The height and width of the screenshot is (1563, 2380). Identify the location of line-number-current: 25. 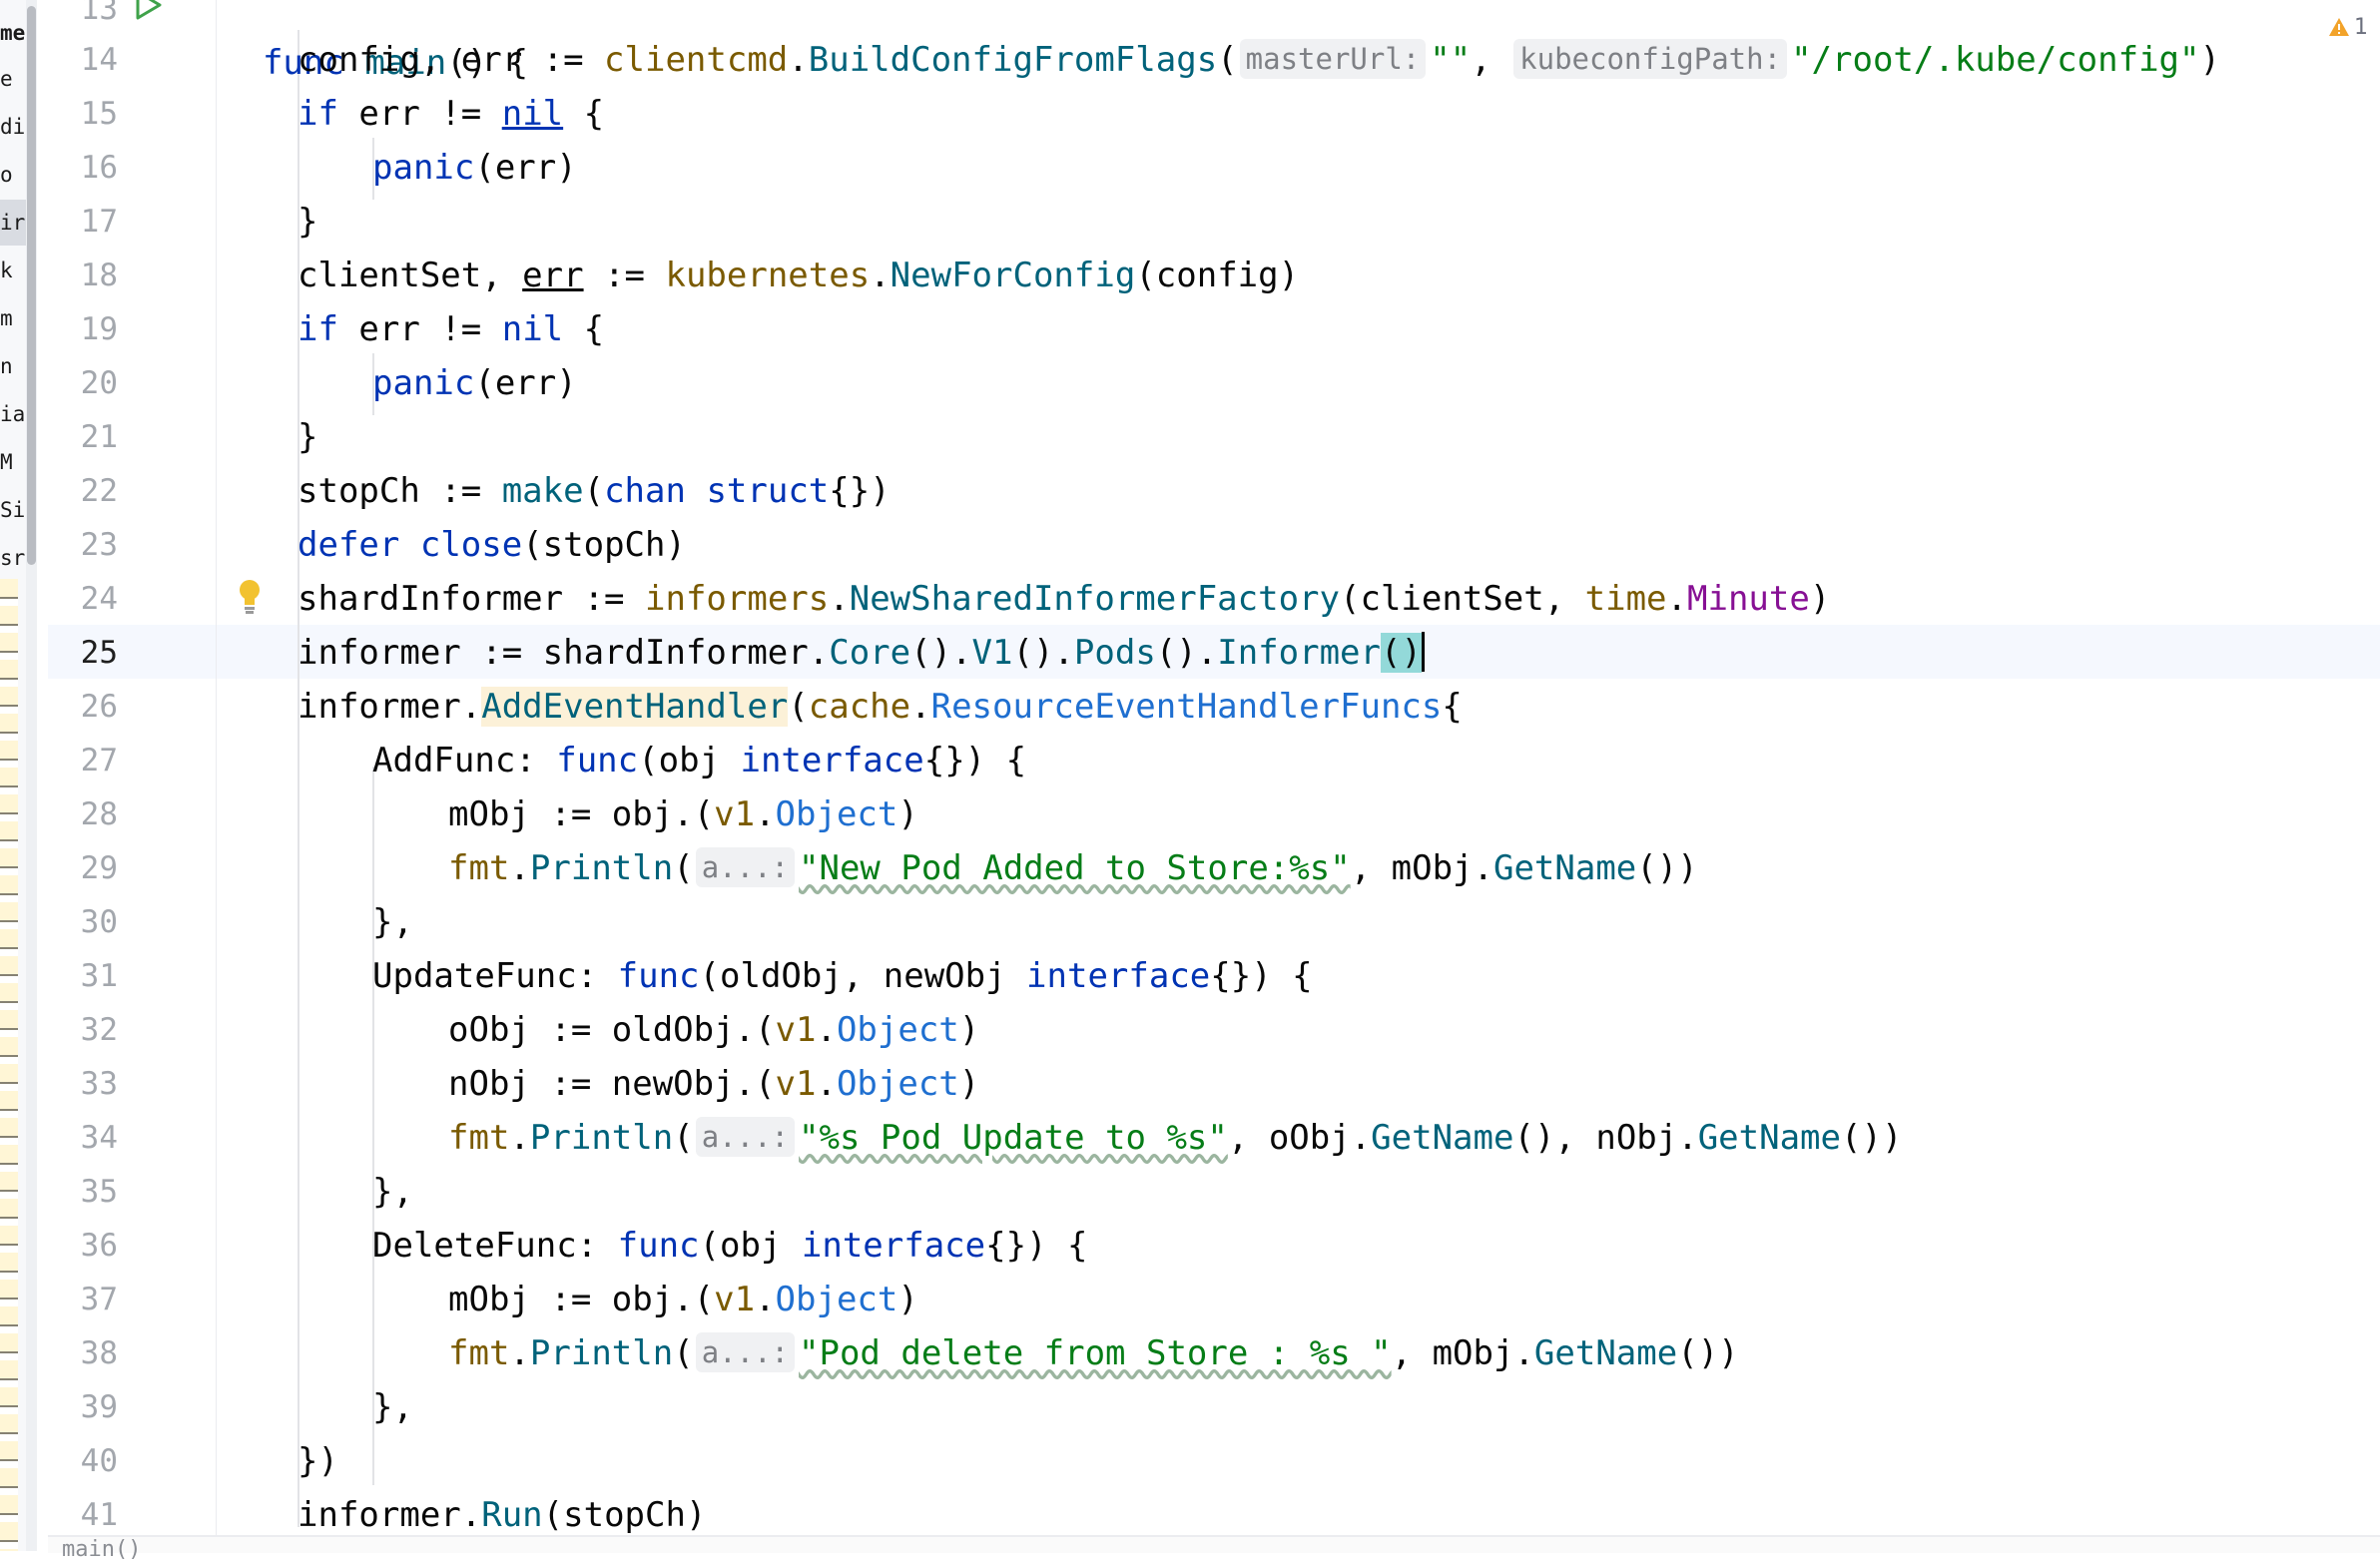
(83, 653).